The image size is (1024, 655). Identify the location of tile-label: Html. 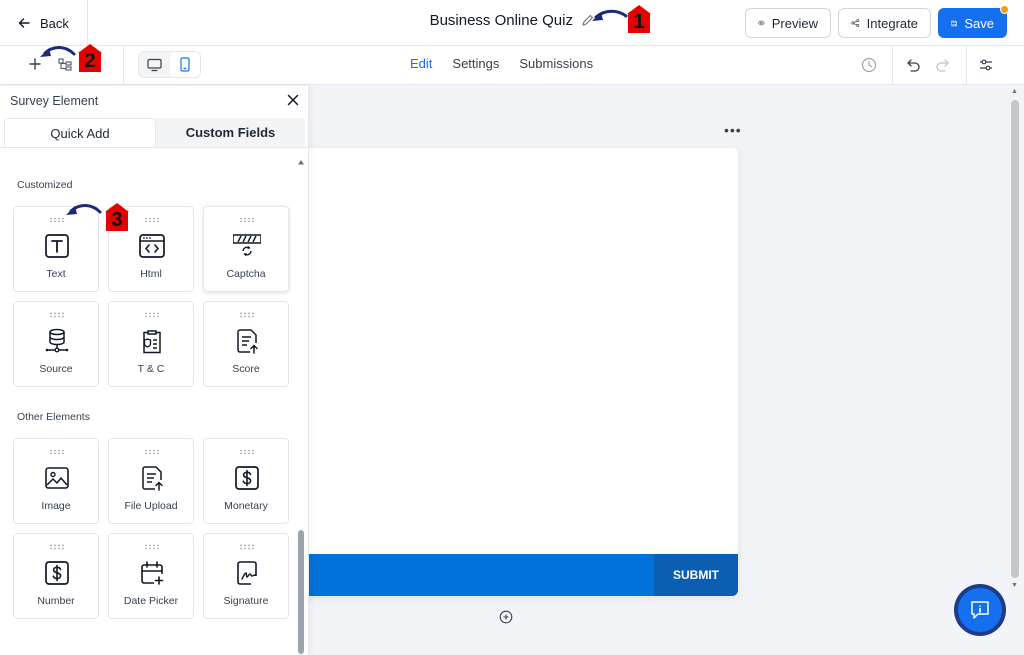
(151, 274).